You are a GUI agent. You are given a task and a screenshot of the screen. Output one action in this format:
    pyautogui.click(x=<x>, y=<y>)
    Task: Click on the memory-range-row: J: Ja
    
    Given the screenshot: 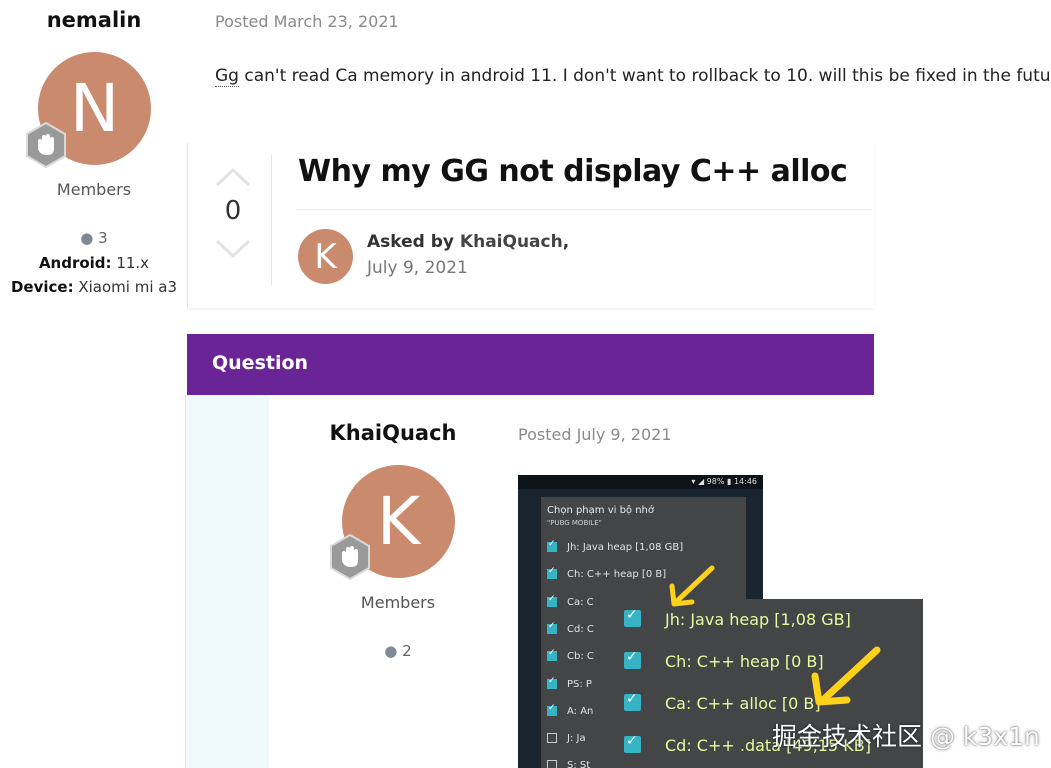 What is the action you would take?
    pyautogui.click(x=566, y=738)
    